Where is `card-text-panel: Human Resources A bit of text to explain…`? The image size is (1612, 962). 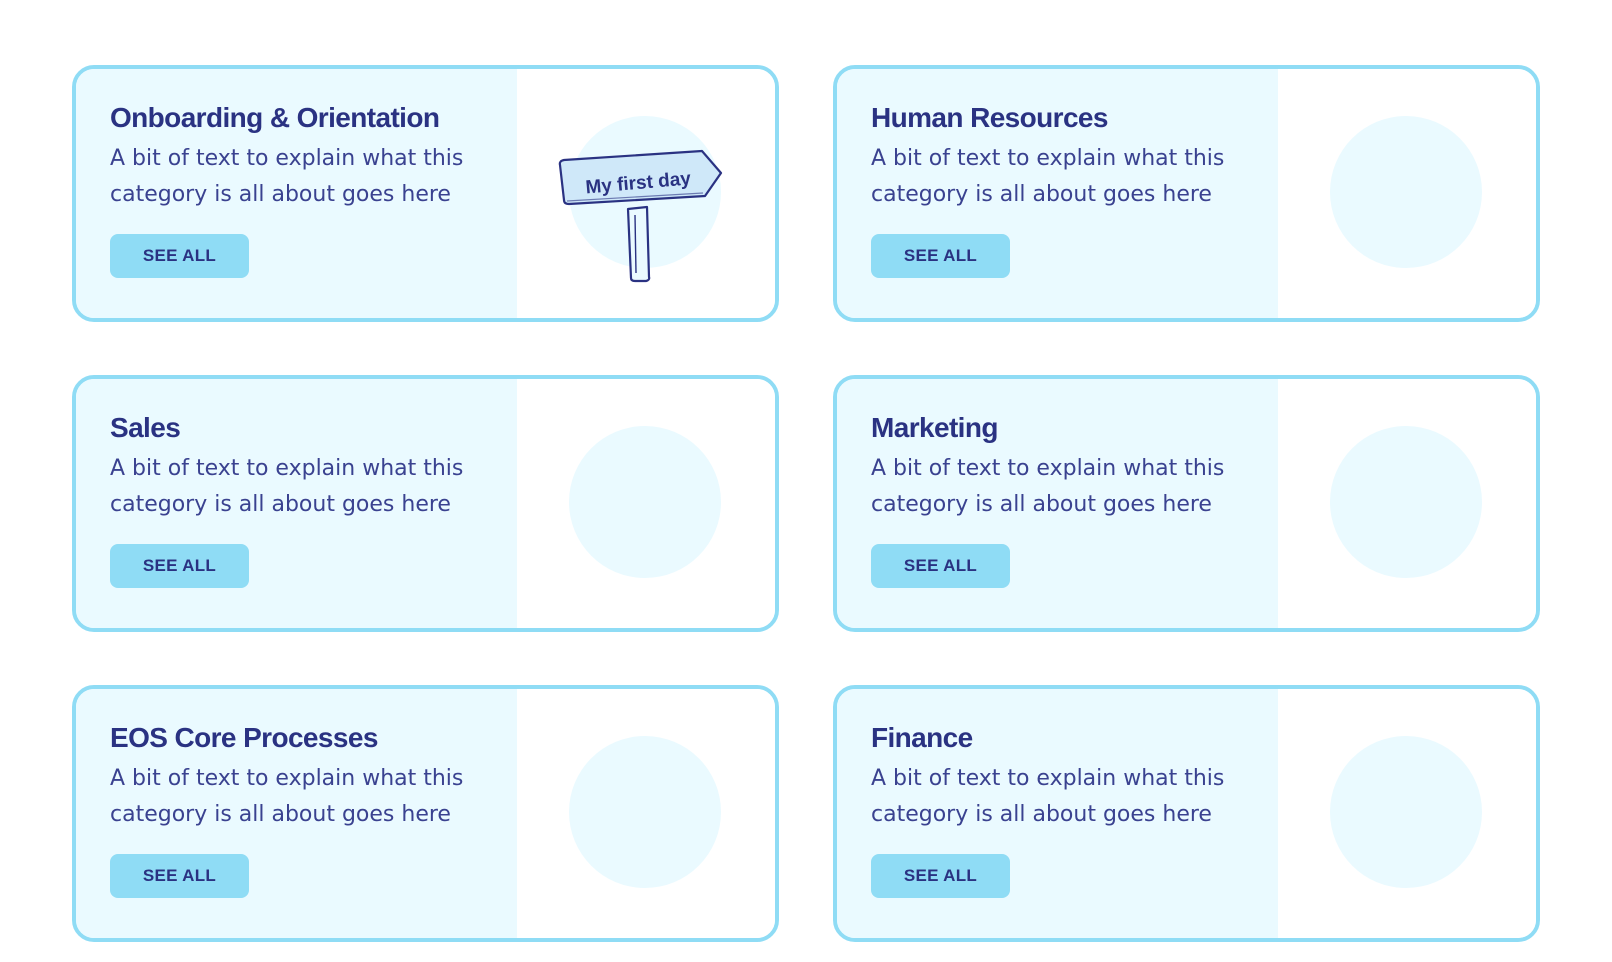 card-text-panel: Human Resources A bit of text to explain… is located at coordinates (1057, 193).